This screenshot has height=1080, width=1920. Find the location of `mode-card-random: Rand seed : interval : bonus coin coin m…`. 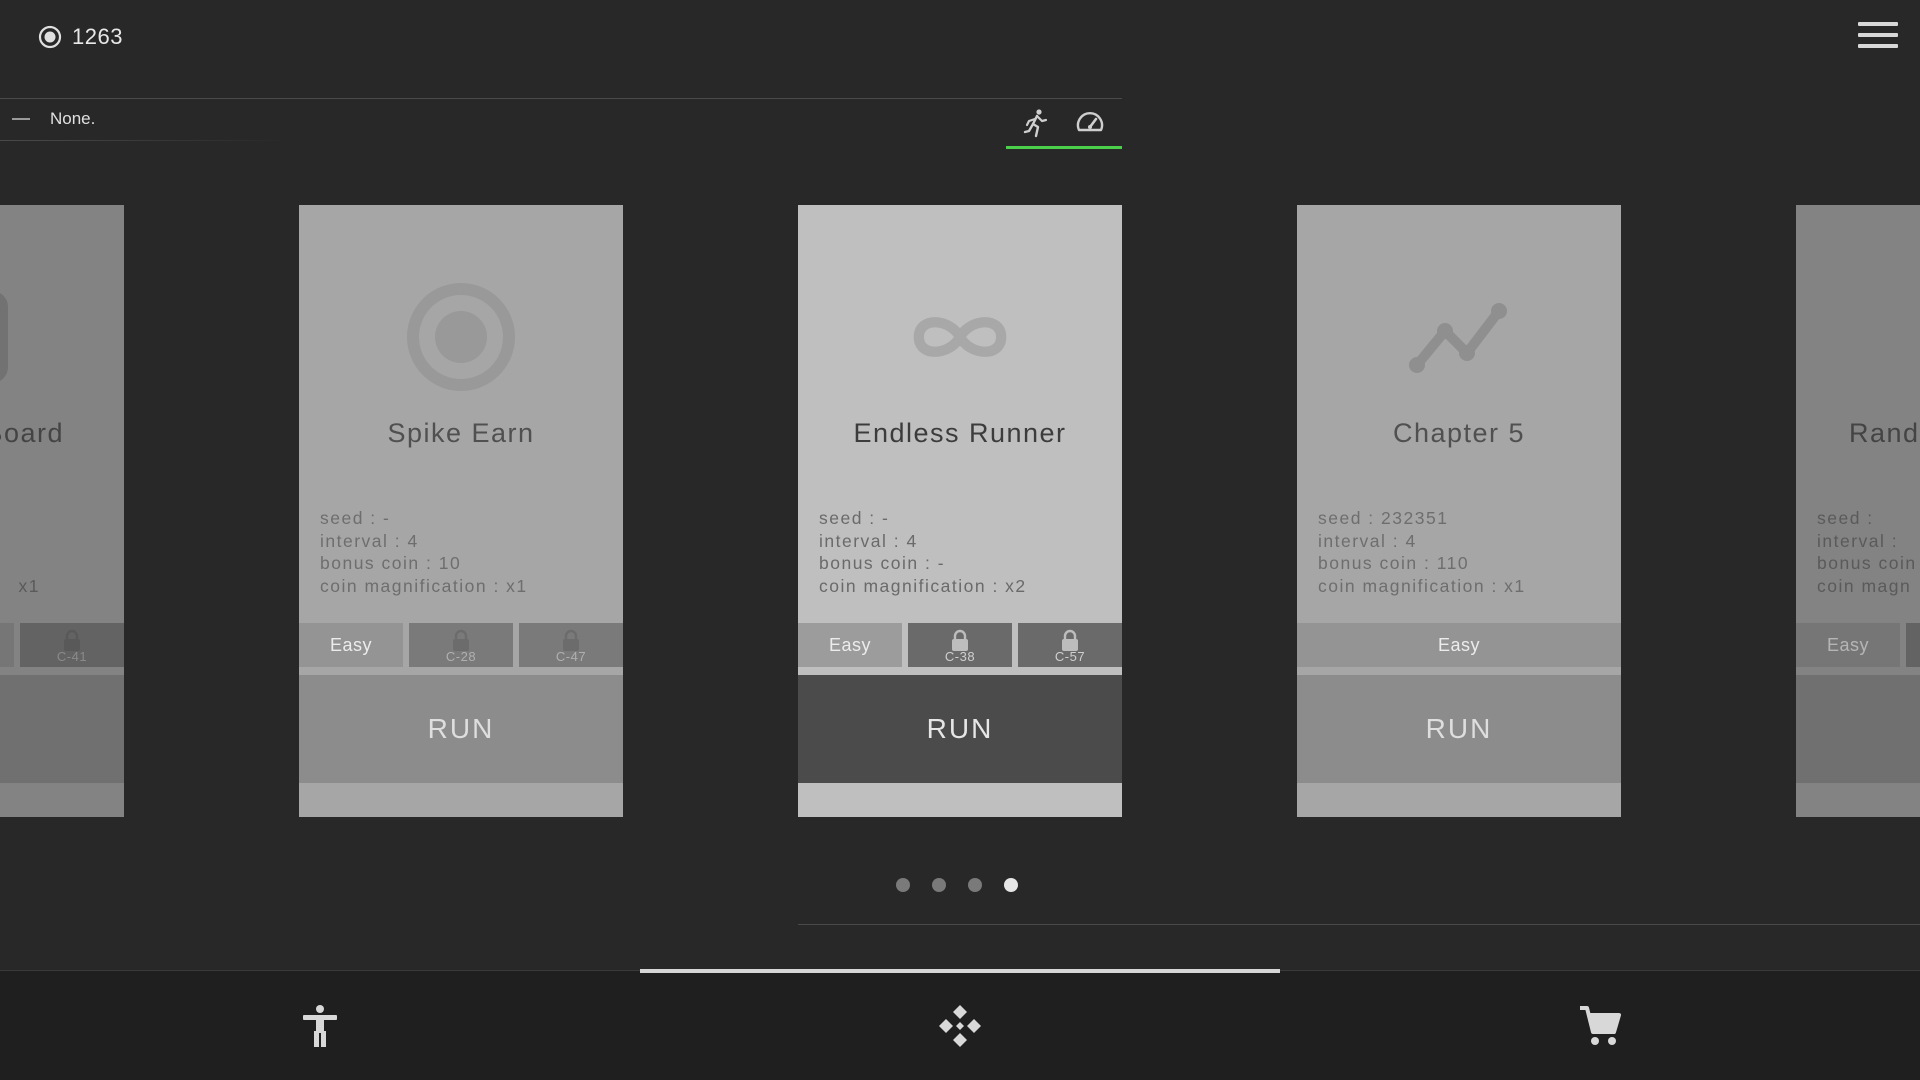

mode-card-random: Rand seed : interval : bonus coin coin m… is located at coordinates (1858, 511).